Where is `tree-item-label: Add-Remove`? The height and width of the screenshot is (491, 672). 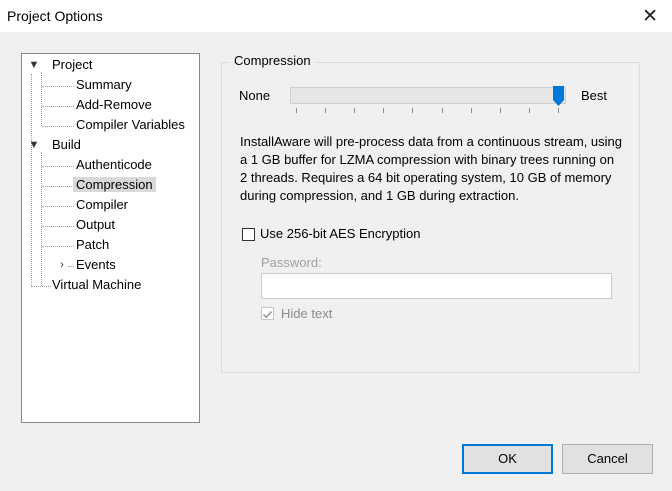
tree-item-label: Add-Remove is located at coordinates (114, 104).